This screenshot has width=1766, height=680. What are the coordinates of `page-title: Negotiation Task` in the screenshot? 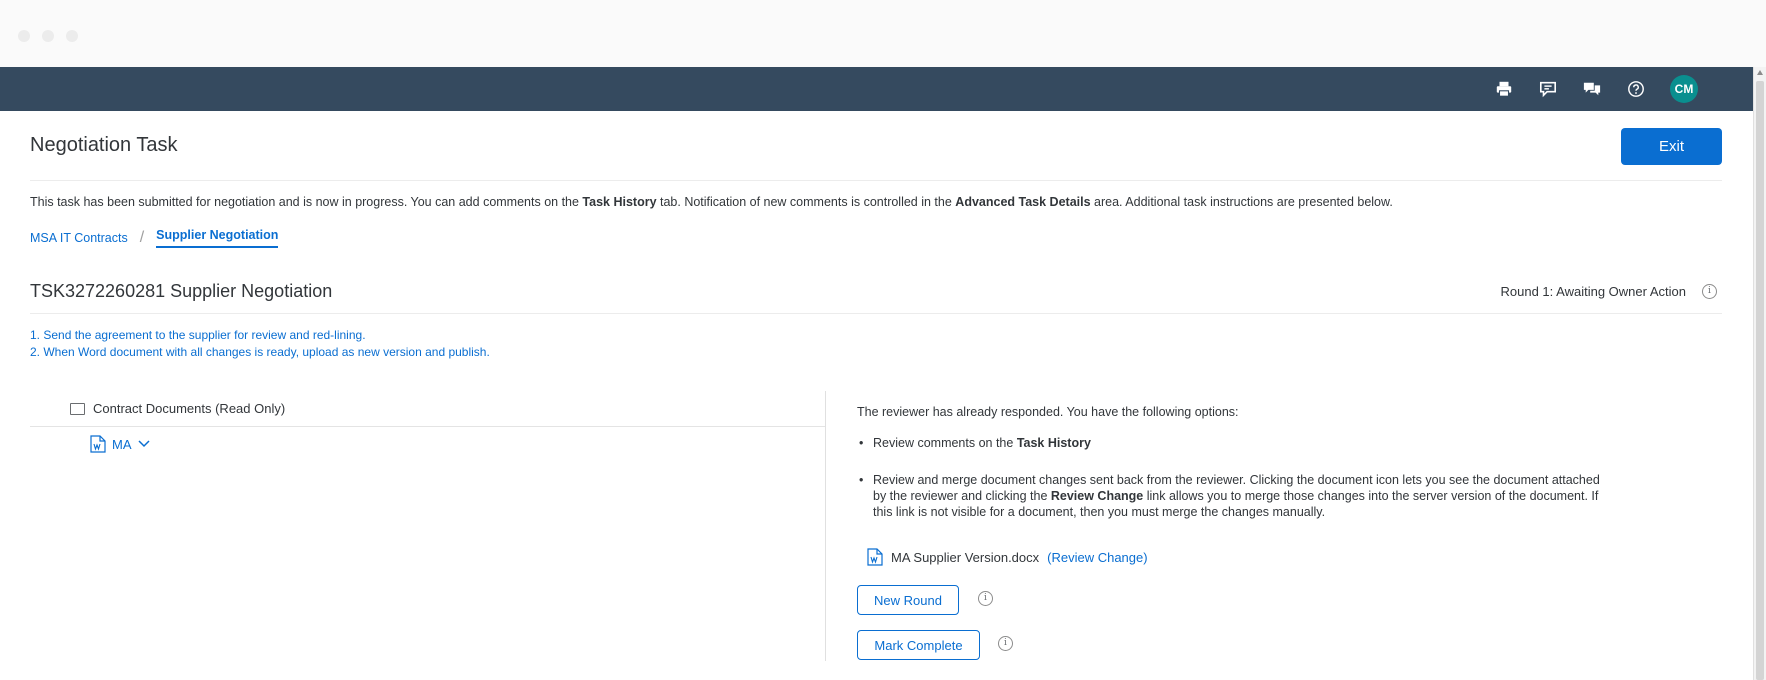 It's located at (104, 145).